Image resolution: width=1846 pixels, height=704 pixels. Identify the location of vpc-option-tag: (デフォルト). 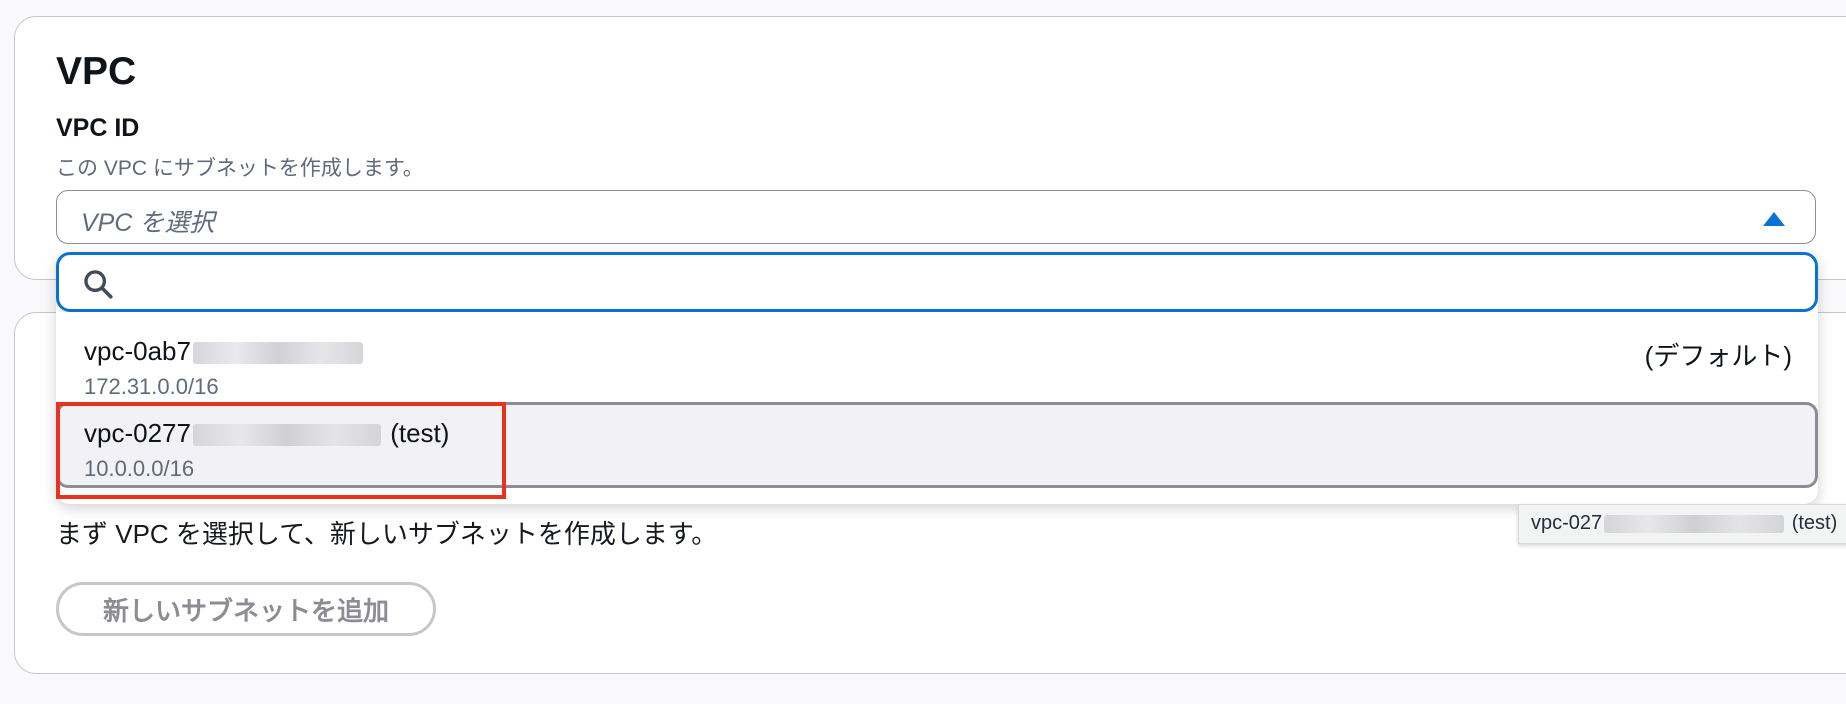
(1718, 356).